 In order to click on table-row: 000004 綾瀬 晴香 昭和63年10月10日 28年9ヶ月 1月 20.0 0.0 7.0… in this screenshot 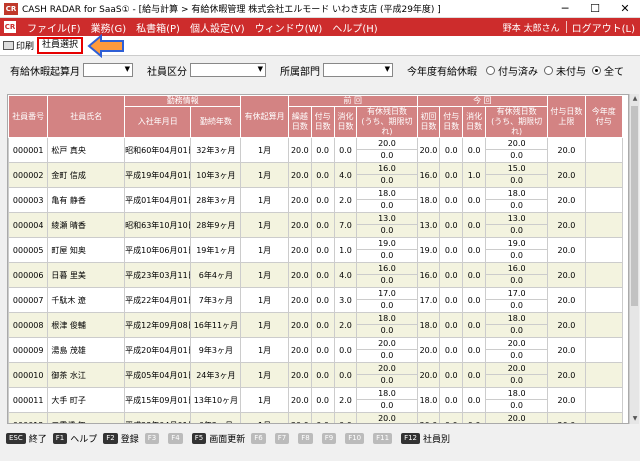, I will do `click(316, 225)`.